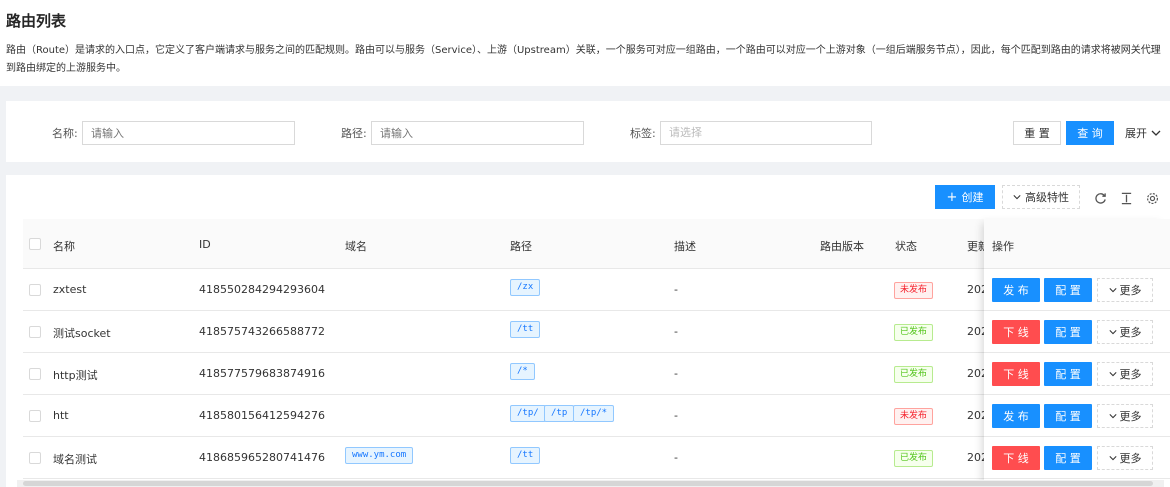 The width and height of the screenshot is (1170, 487). I want to click on route-name: 测试socket, so click(82, 333).